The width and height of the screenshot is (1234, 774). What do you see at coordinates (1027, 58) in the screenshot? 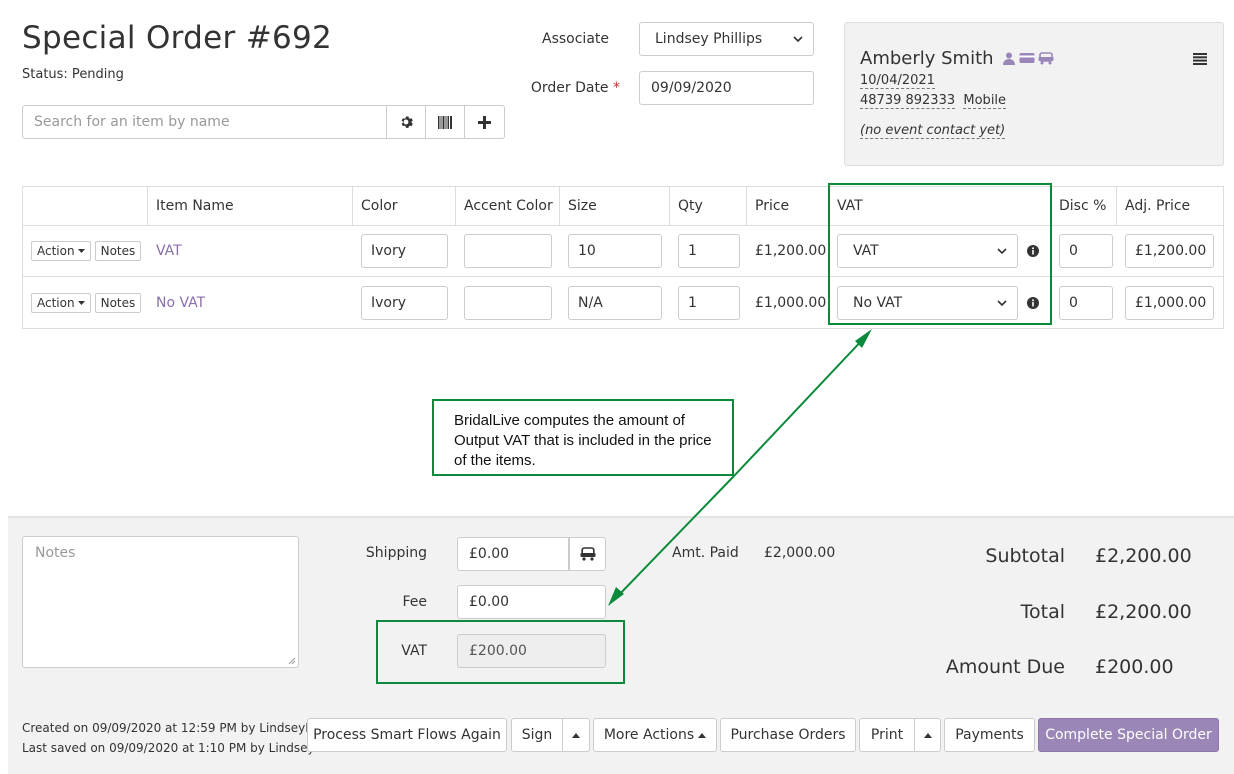
I see `card-icon` at bounding box center [1027, 58].